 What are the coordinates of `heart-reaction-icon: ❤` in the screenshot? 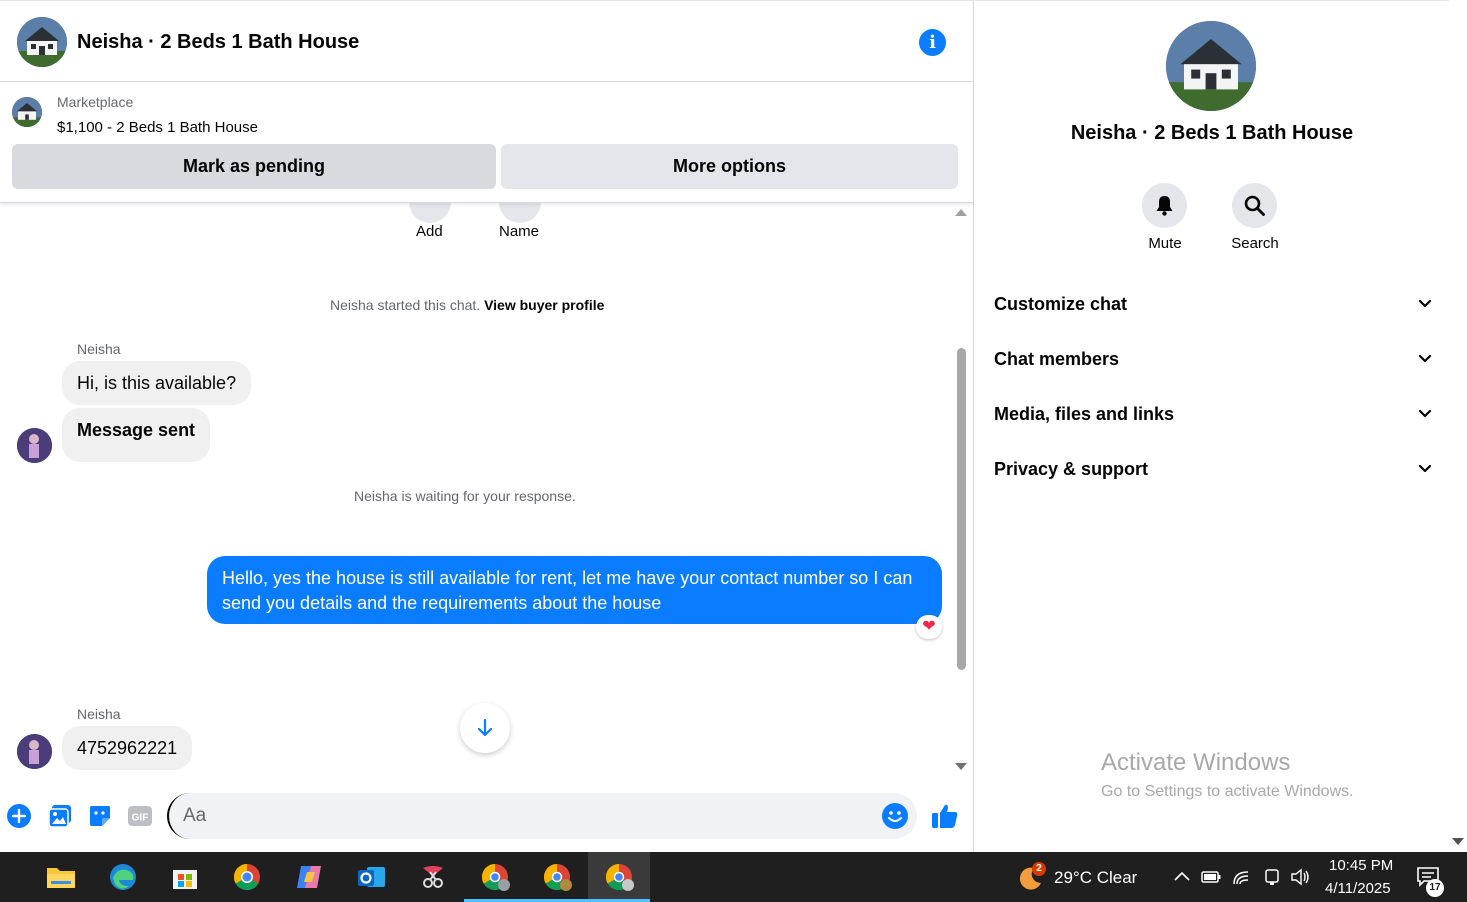 It's located at (929, 627).